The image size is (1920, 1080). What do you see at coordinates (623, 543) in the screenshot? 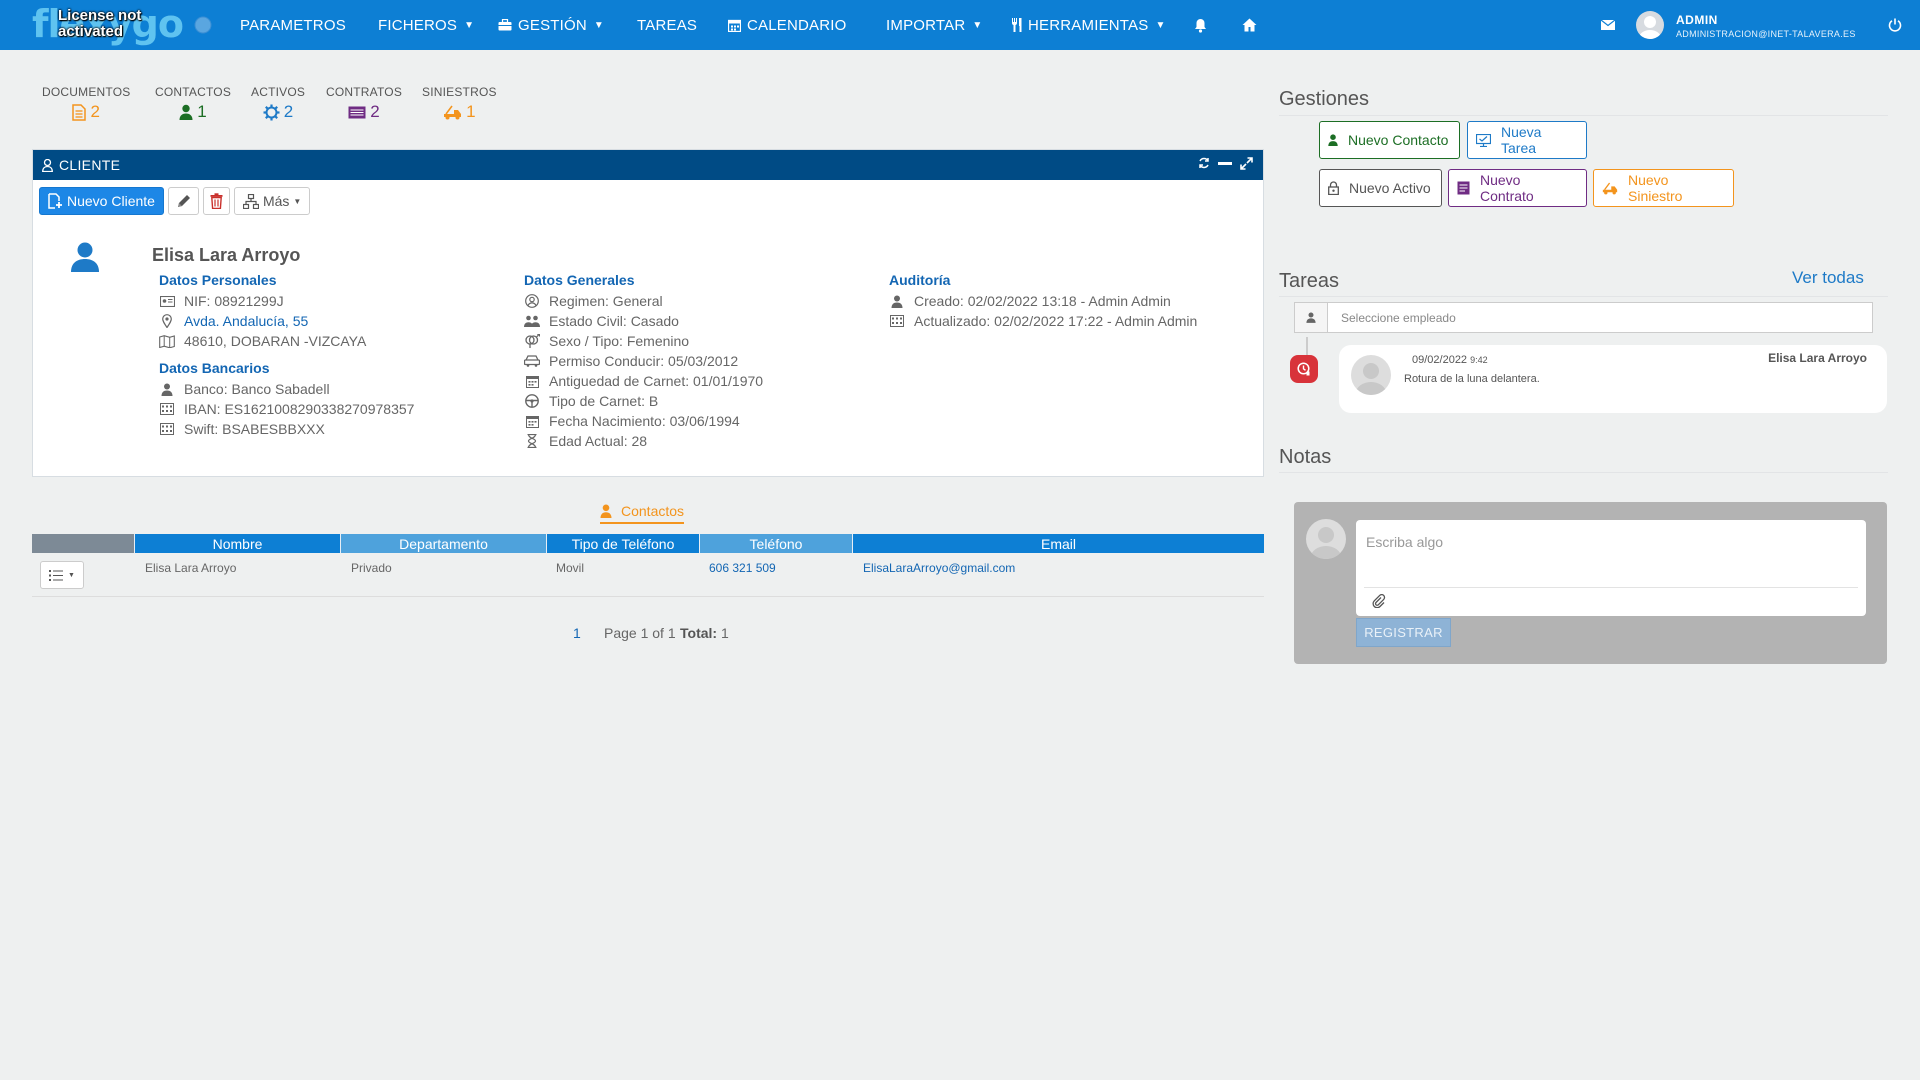
I see `header-tipo-telefono: Tipo de Teléfono` at bounding box center [623, 543].